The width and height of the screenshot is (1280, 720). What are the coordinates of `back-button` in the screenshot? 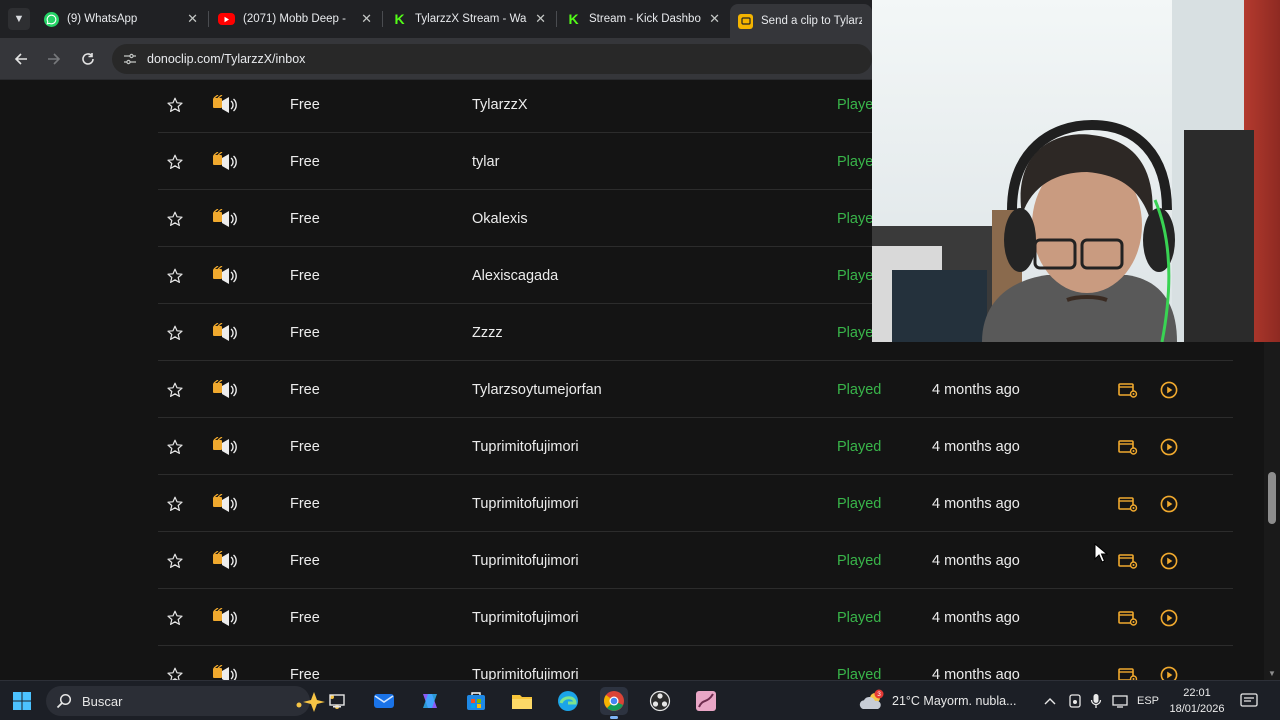 It's located at (21, 59).